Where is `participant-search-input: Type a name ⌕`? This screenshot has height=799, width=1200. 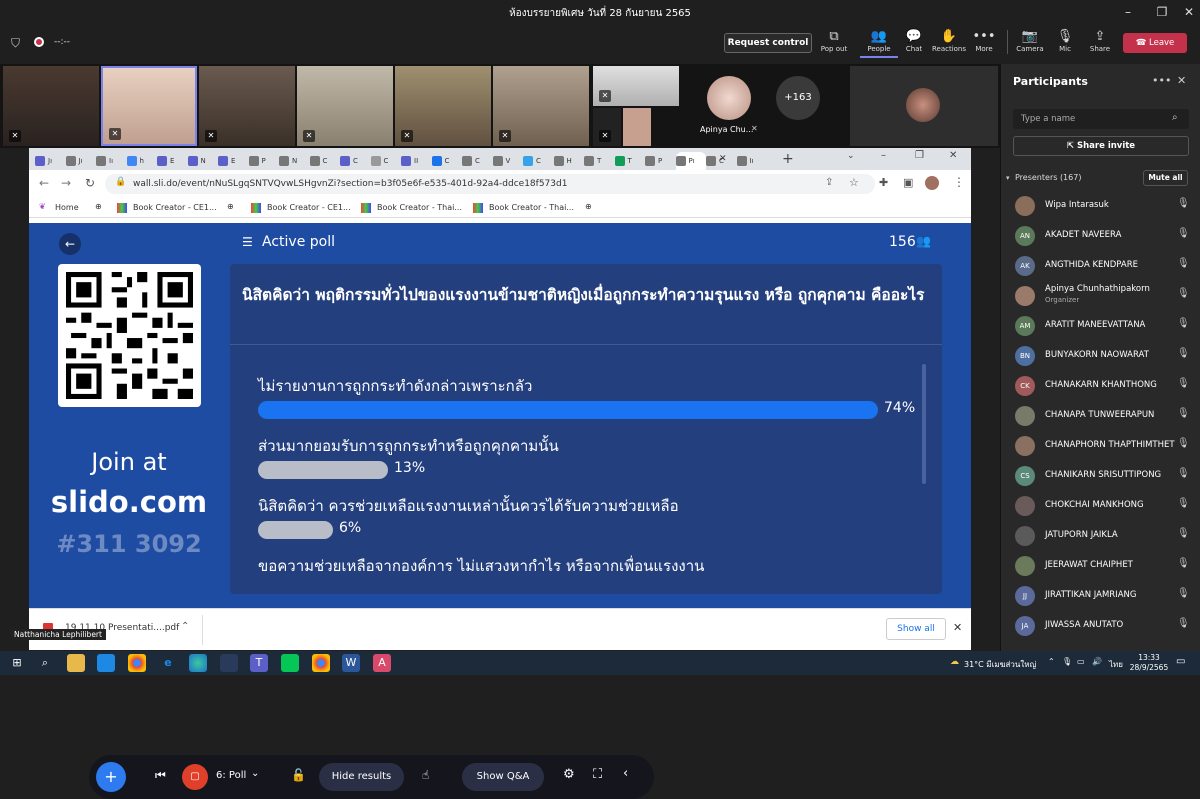
participant-search-input: Type a name ⌕ is located at coordinates (1101, 119).